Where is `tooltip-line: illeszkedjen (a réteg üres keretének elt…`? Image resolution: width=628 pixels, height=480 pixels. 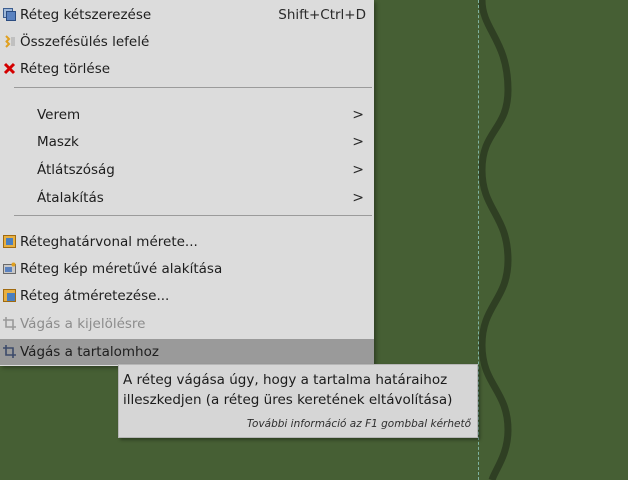
tooltip-line: illeszkedjen (a réteg üres keretének elt… is located at coordinates (288, 400).